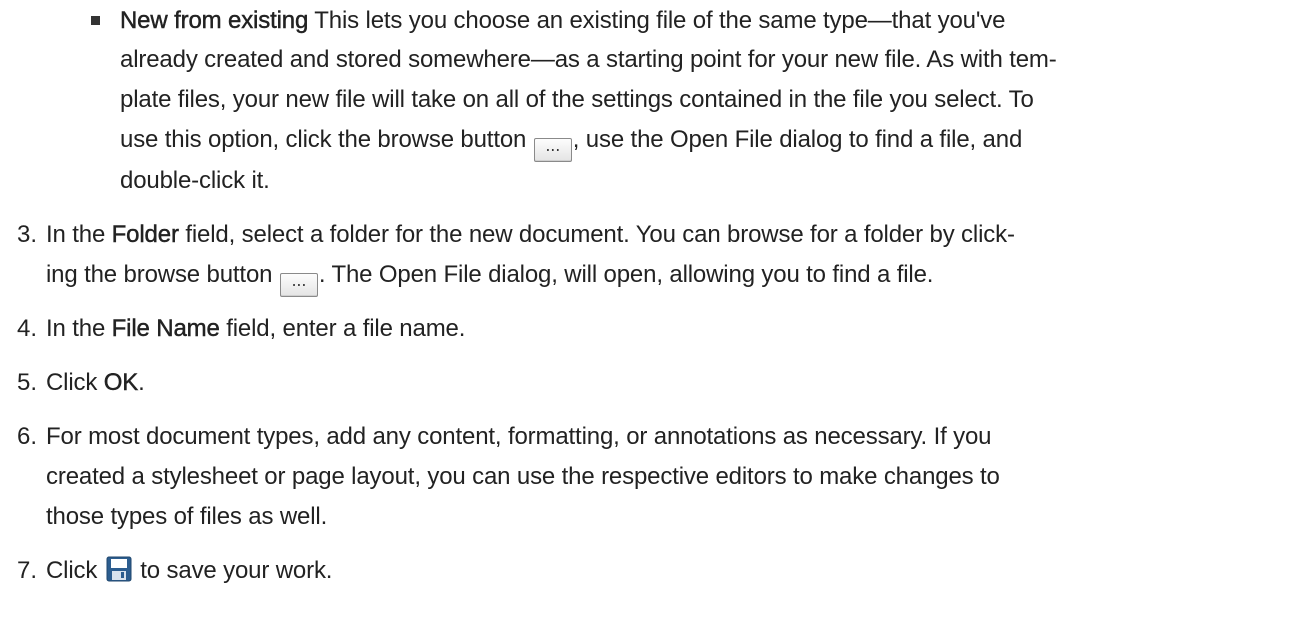 This screenshot has width=1302, height=628. What do you see at coordinates (27, 234) in the screenshot?
I see `step-number: 3.` at bounding box center [27, 234].